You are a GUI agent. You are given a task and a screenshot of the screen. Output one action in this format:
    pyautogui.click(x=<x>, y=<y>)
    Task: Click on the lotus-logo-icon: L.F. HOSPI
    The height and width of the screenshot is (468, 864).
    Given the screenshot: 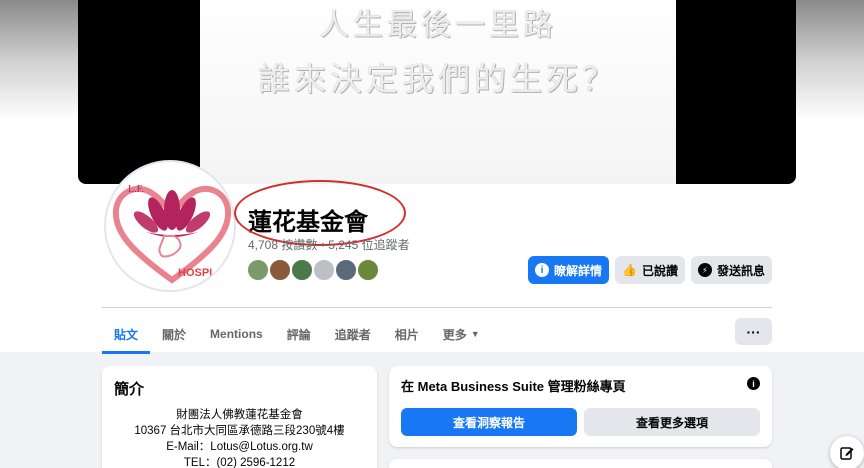 What is the action you would take?
    pyautogui.click(x=172, y=234)
    